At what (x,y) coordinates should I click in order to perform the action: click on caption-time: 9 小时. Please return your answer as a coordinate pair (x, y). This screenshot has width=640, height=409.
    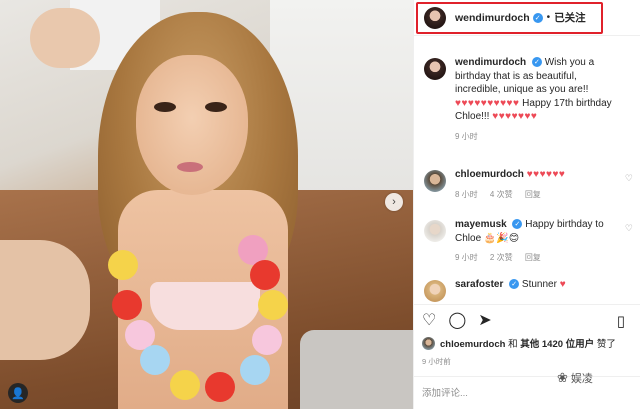
    Looking at the image, I should click on (466, 136).